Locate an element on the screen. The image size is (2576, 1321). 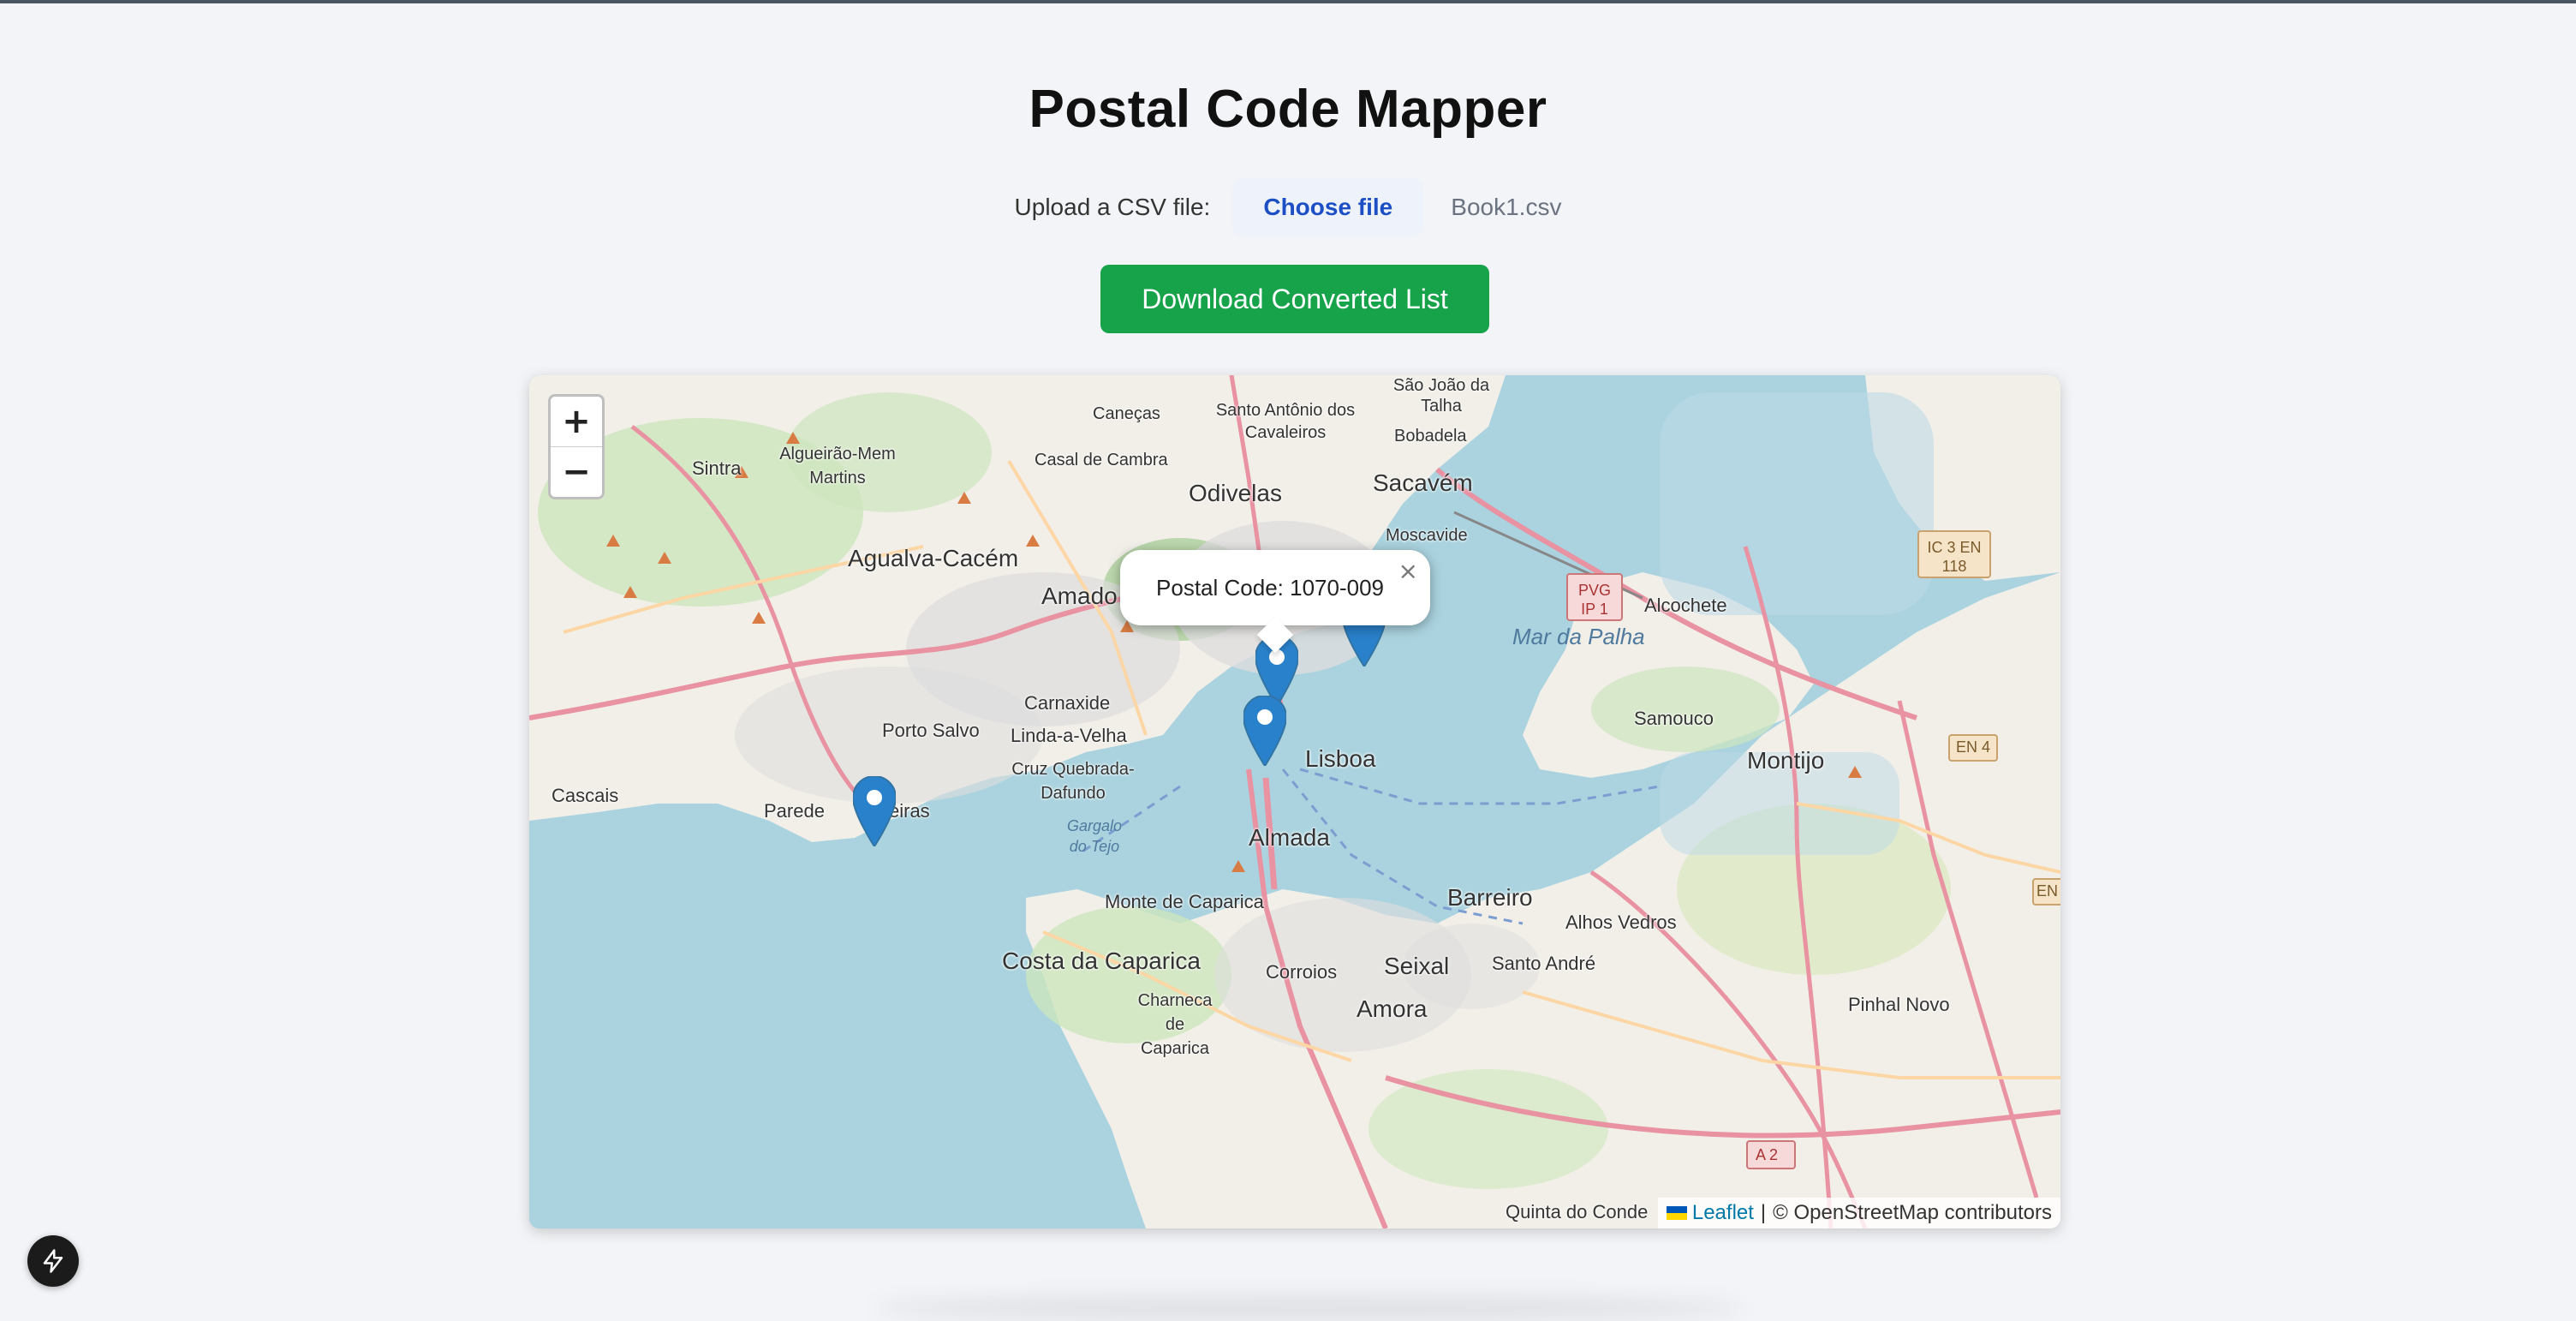
lightning-bolt-icon is located at coordinates (53, 1261).